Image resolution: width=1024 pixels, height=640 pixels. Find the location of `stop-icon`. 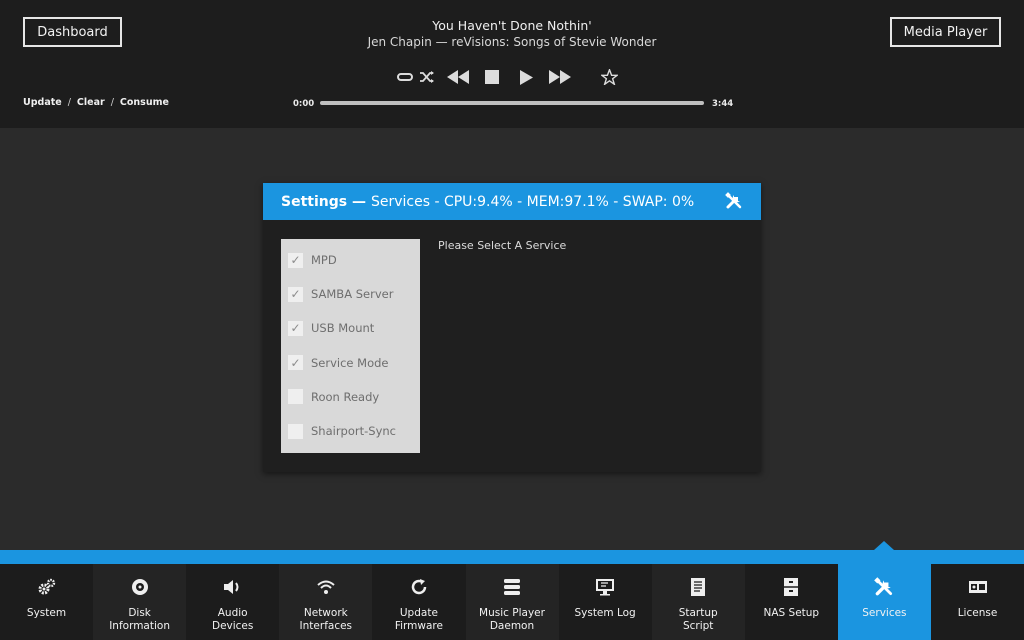

stop-icon is located at coordinates (492, 77).